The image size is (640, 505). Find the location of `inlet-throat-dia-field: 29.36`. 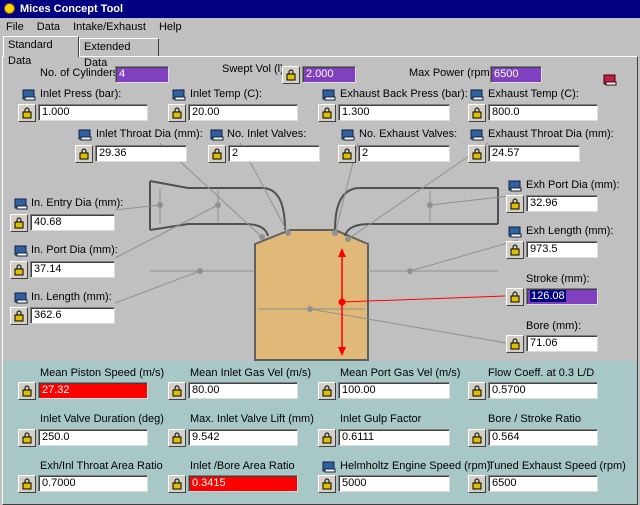

inlet-throat-dia-field: 29.36 is located at coordinates (141, 153).